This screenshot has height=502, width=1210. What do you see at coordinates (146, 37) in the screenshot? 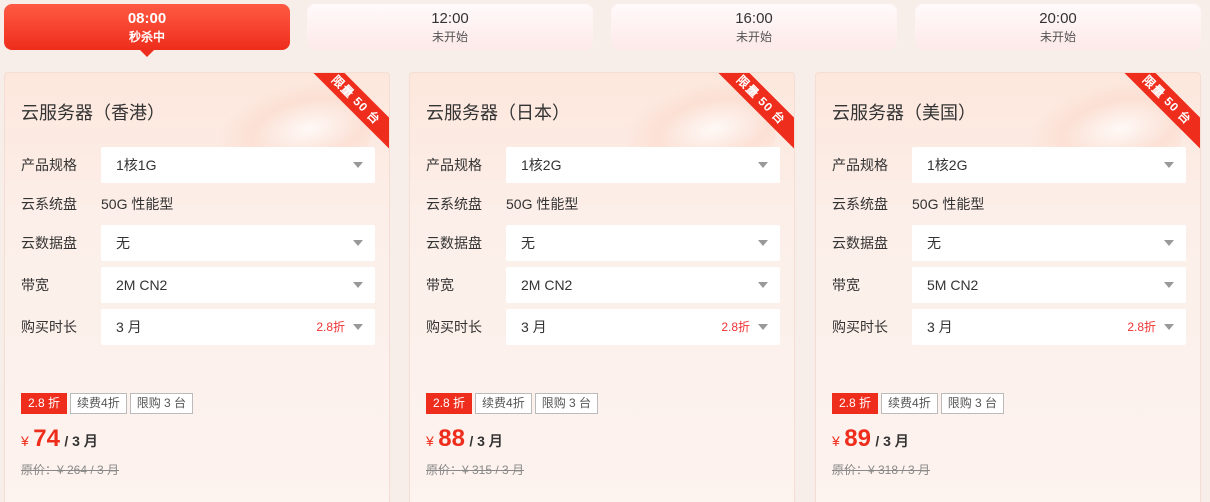
I see `tab-state: 秒杀中` at bounding box center [146, 37].